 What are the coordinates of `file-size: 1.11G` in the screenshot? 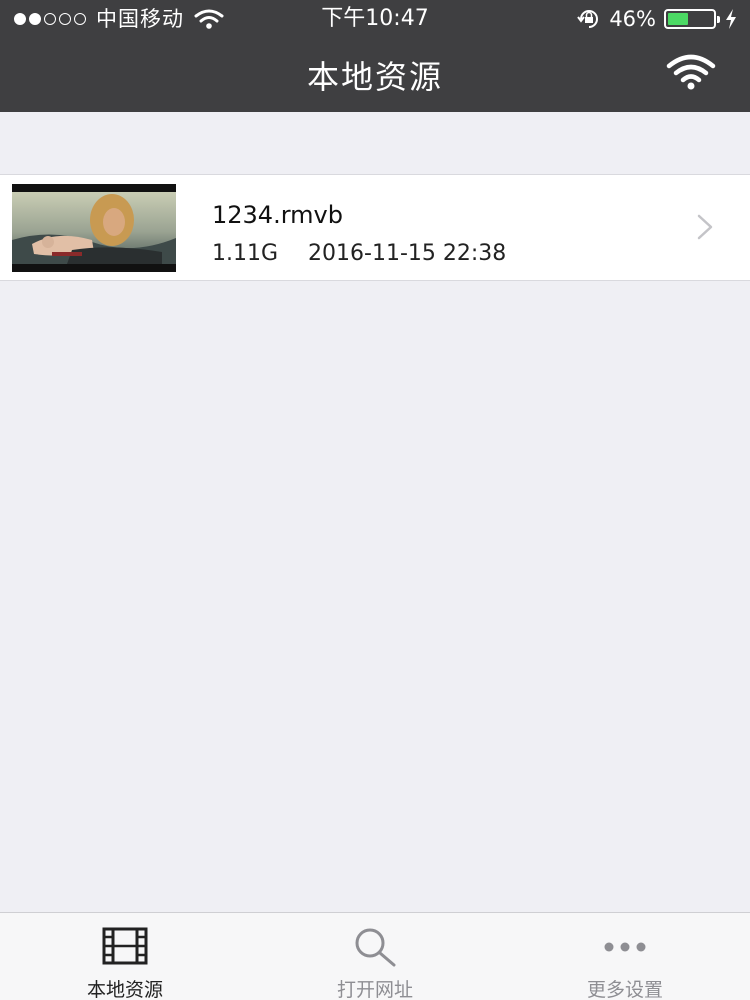 It's located at (245, 253).